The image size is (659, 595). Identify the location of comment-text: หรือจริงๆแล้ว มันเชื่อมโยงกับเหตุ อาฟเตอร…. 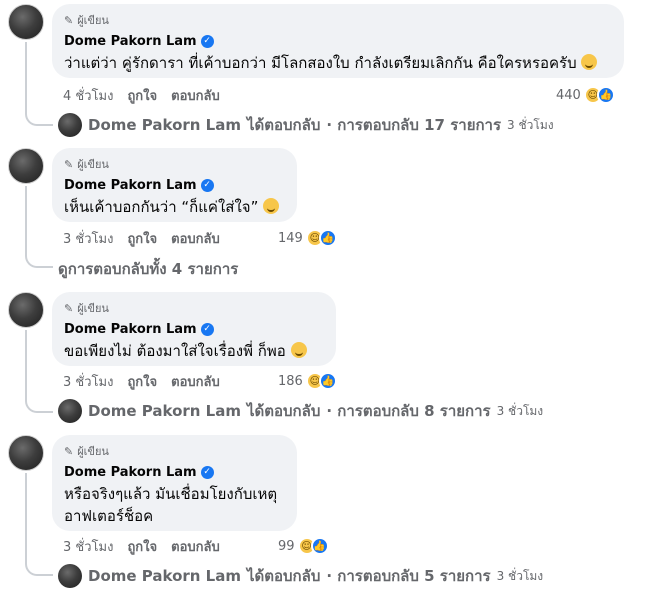
(171, 505).